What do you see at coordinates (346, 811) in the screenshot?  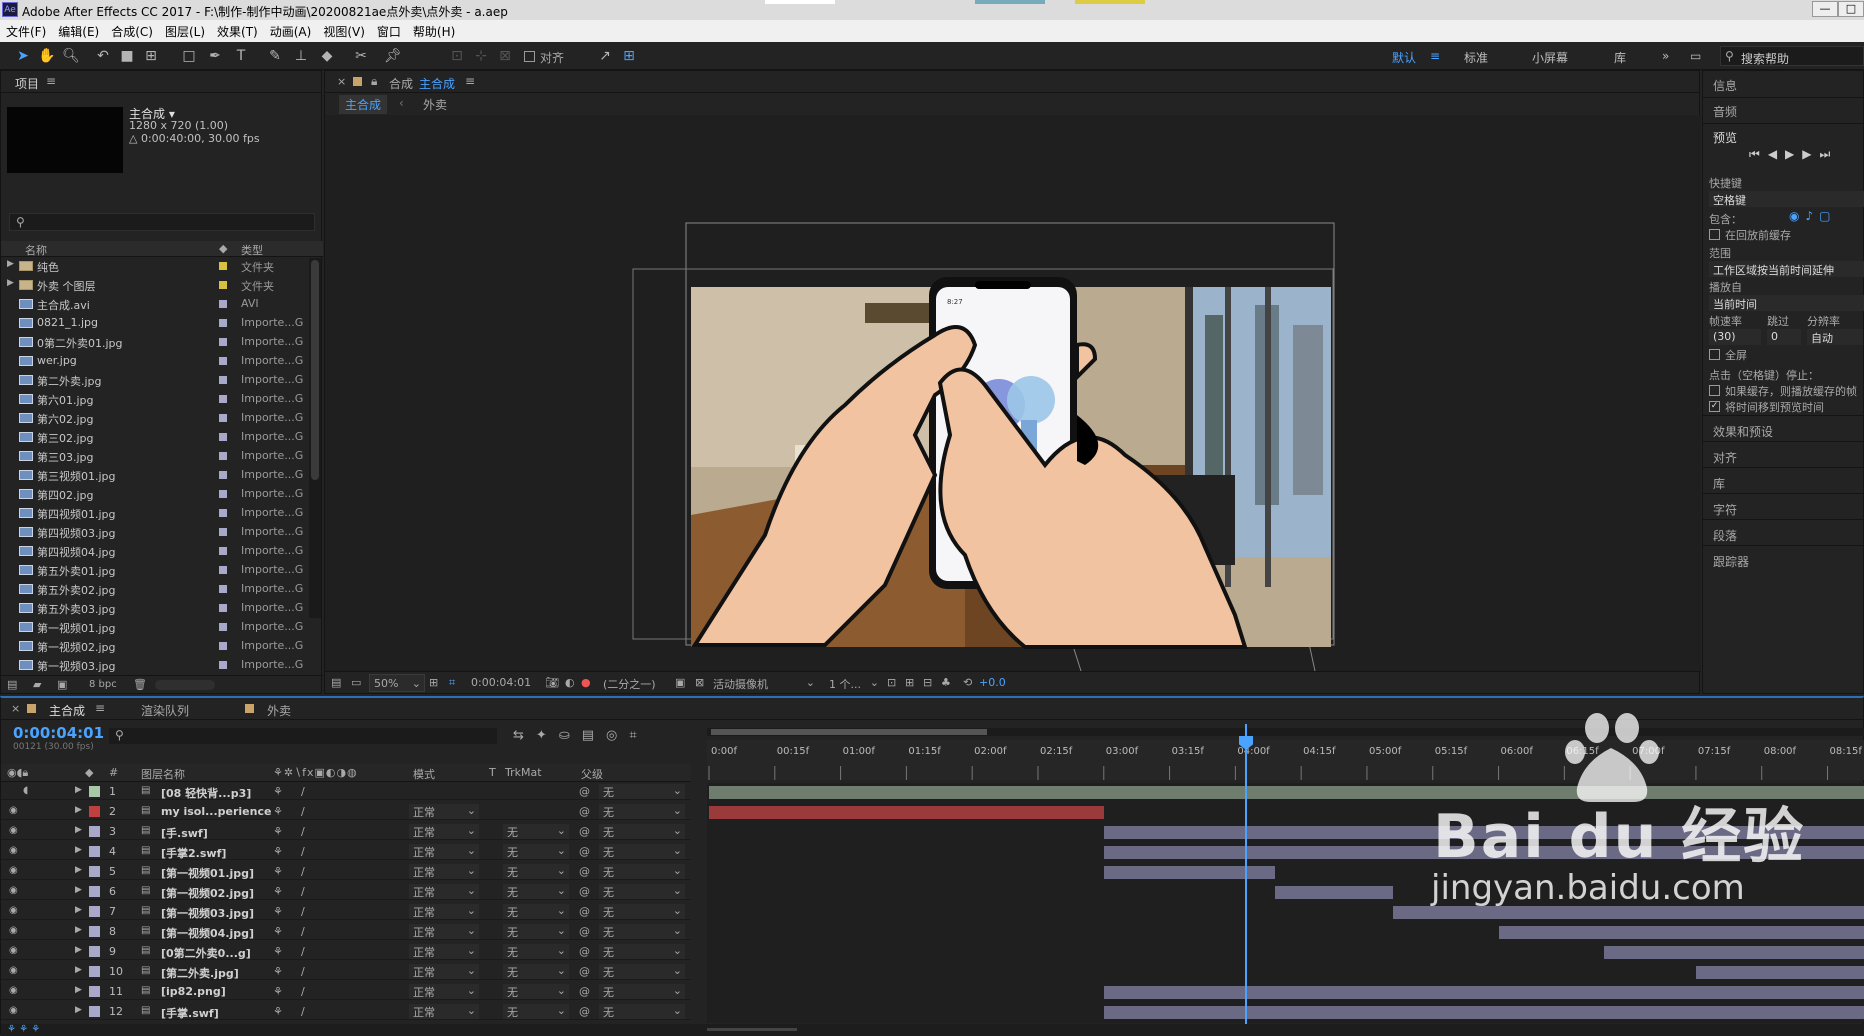 I see `layer-row: ◉ ▶ 2 ▤ my isol...perience ⚘ ∕ 正常 ⌄ @ 无 ⌄` at bounding box center [346, 811].